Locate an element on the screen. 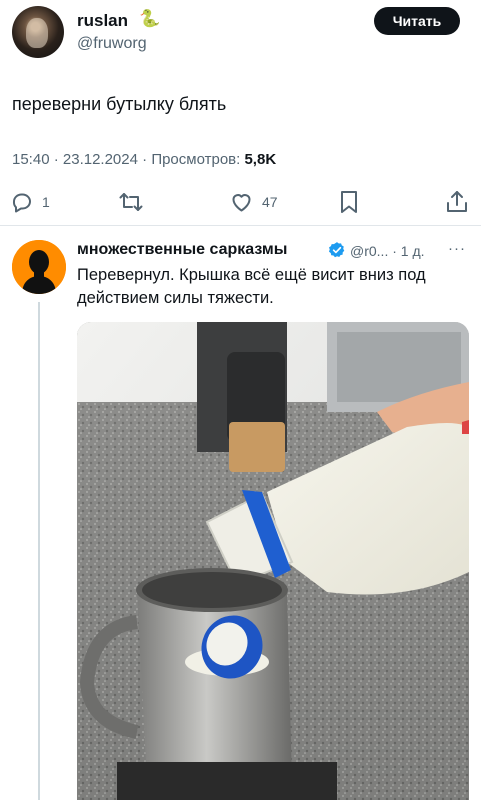 The height and width of the screenshot is (800, 481). share-button is located at coordinates (457, 202).